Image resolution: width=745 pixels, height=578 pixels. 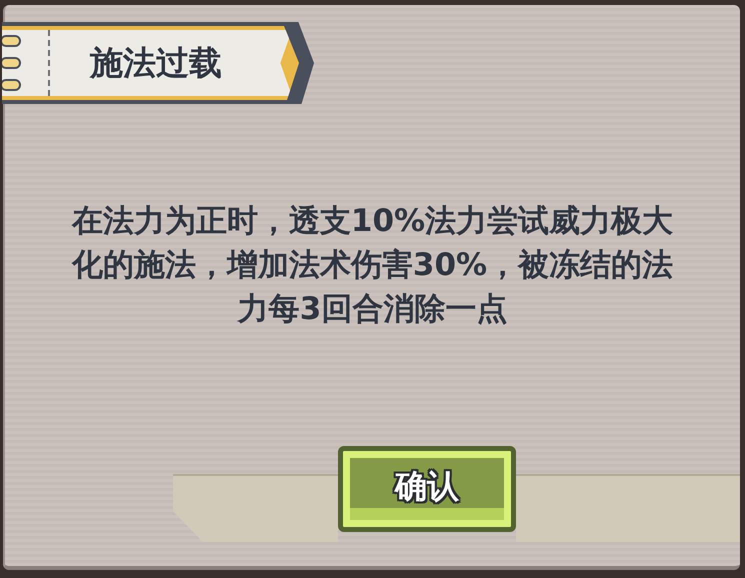 What do you see at coordinates (427, 489) in the screenshot?
I see `confirm-button: 确认` at bounding box center [427, 489].